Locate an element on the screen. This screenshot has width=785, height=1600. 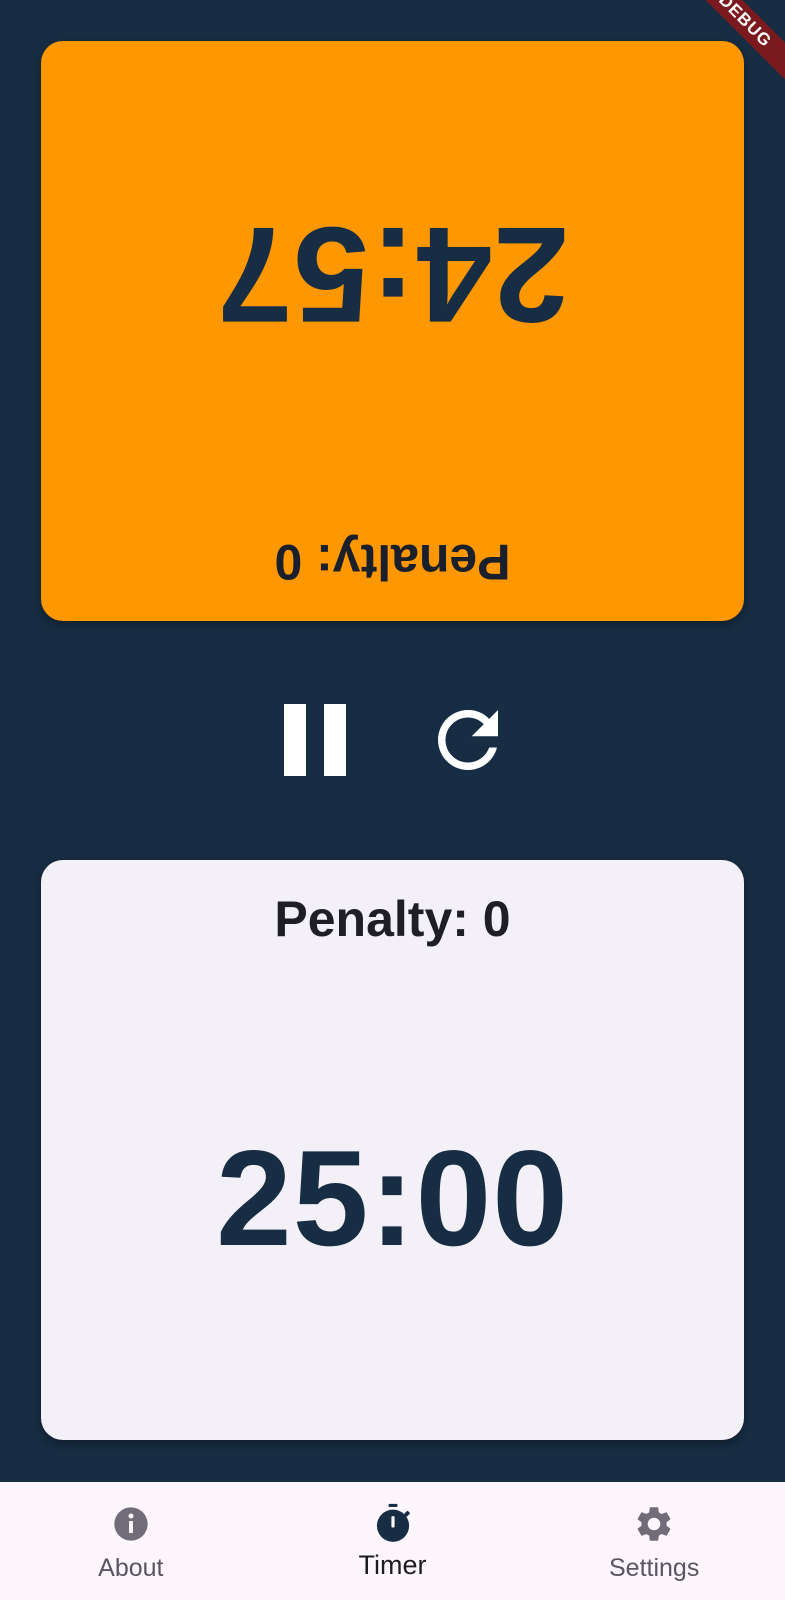
bottom-navigation: About Timer Settings is located at coordinates (392, 1541).